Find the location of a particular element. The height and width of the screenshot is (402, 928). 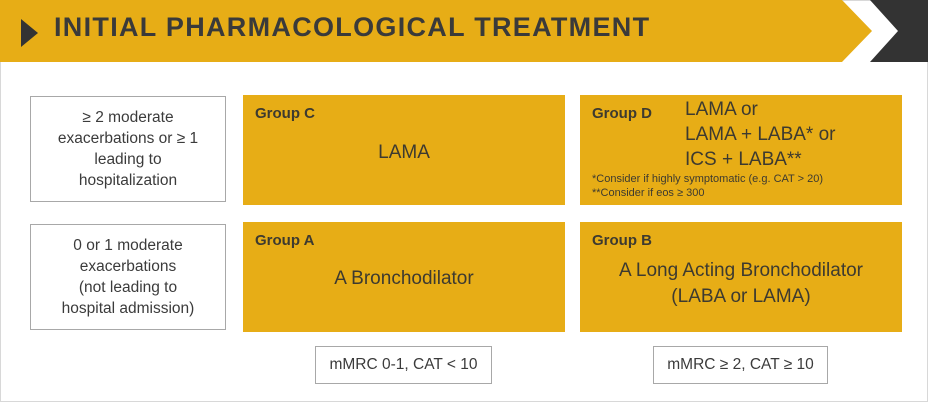

group-d-treatment-line: LAMA or is located at coordinates (721, 109).